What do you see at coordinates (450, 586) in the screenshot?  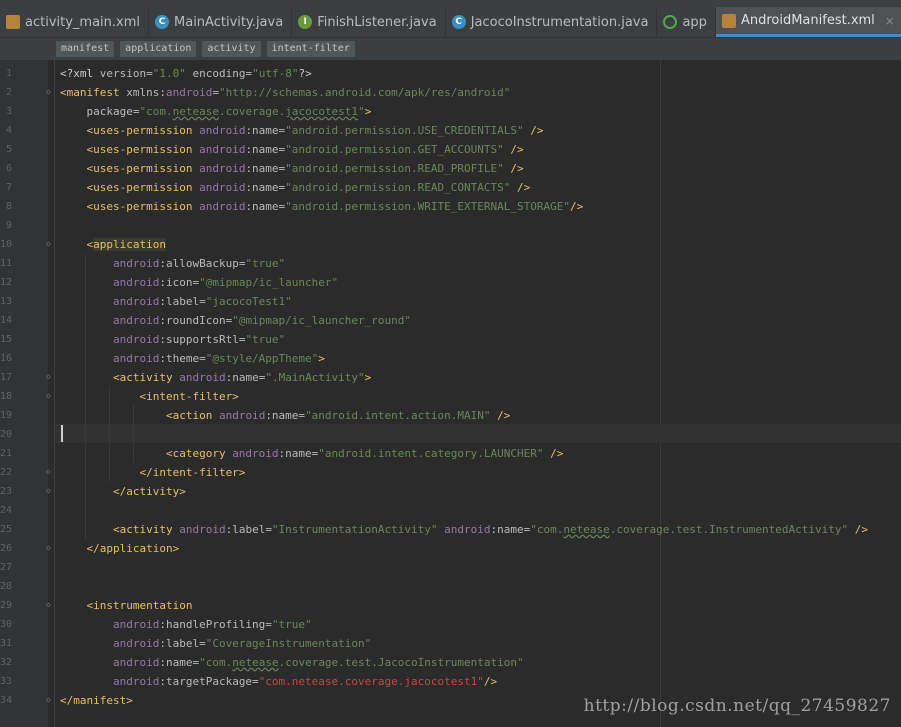 I see `code-line: 28` at bounding box center [450, 586].